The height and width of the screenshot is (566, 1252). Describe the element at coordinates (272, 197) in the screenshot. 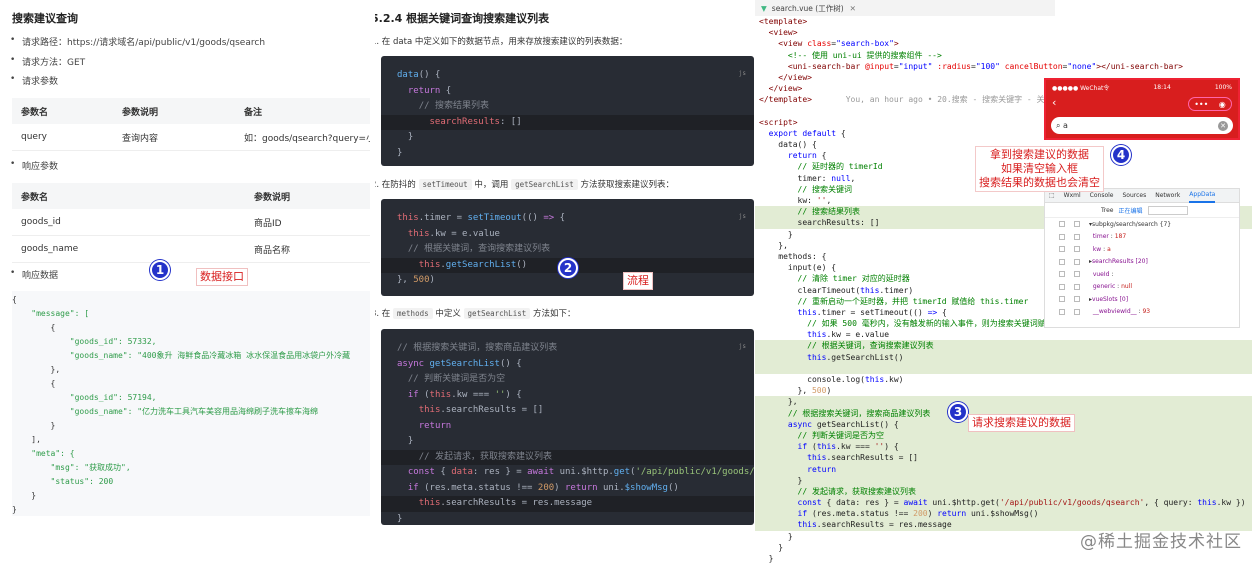

I see `col-header: 参数说明` at that location.